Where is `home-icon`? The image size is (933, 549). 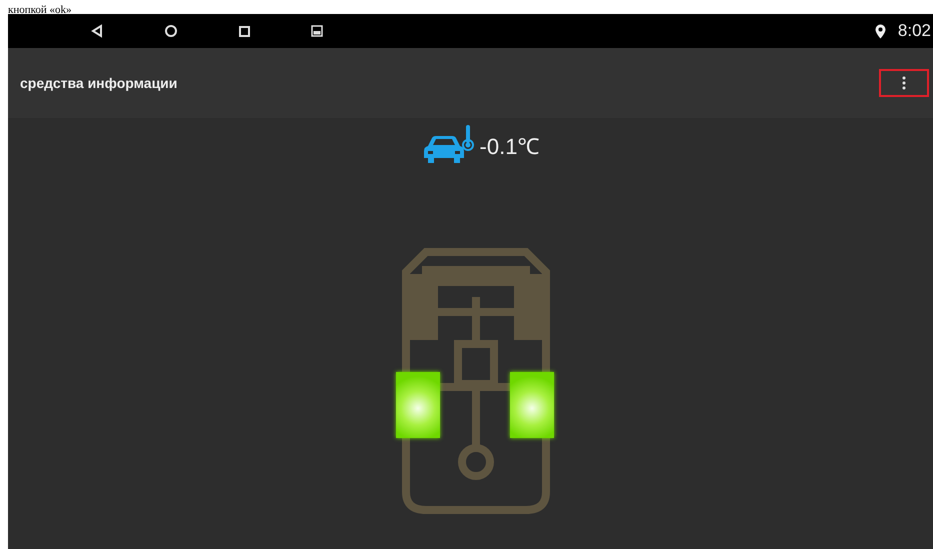 home-icon is located at coordinates (171, 31).